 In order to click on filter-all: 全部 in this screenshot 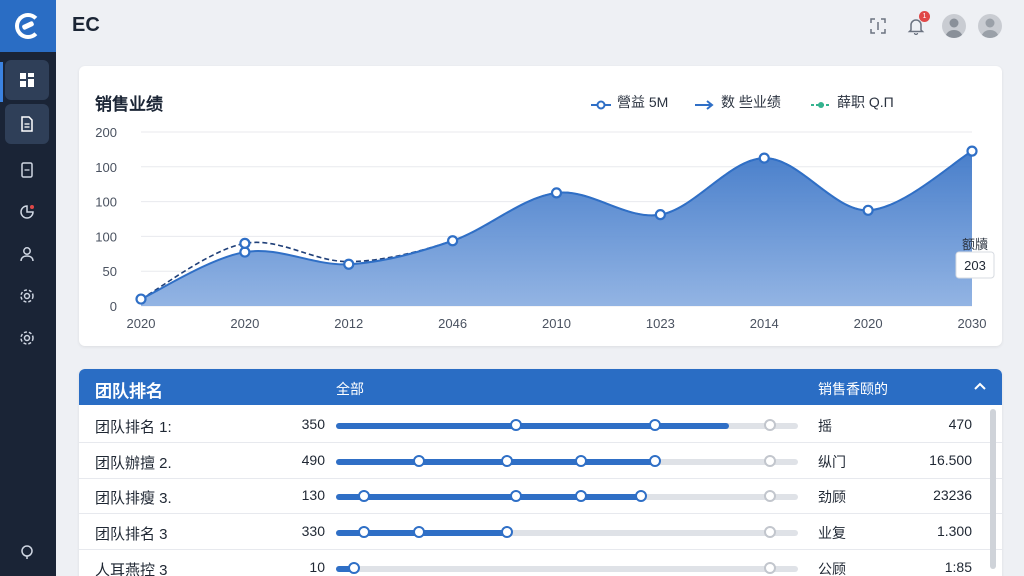, I will do `click(350, 389)`.